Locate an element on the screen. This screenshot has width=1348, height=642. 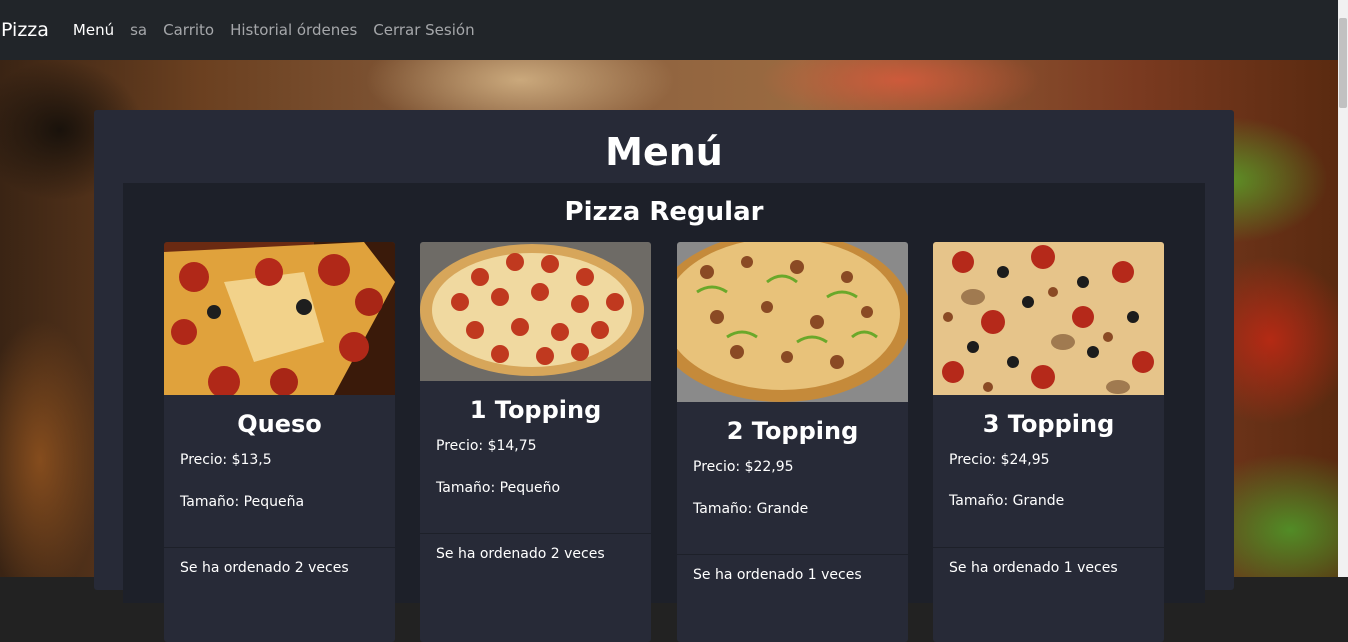
nav-link-order-history: Historial órdenes is located at coordinates (293, 30).